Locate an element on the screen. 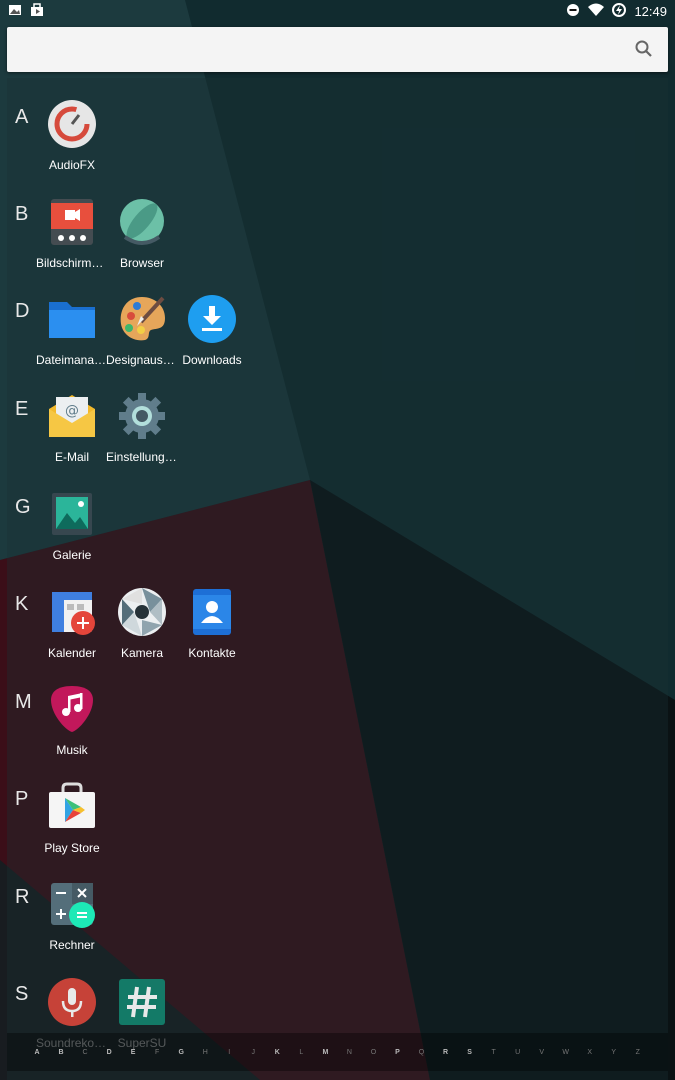  battery-charging-icon is located at coordinates (619, 11).